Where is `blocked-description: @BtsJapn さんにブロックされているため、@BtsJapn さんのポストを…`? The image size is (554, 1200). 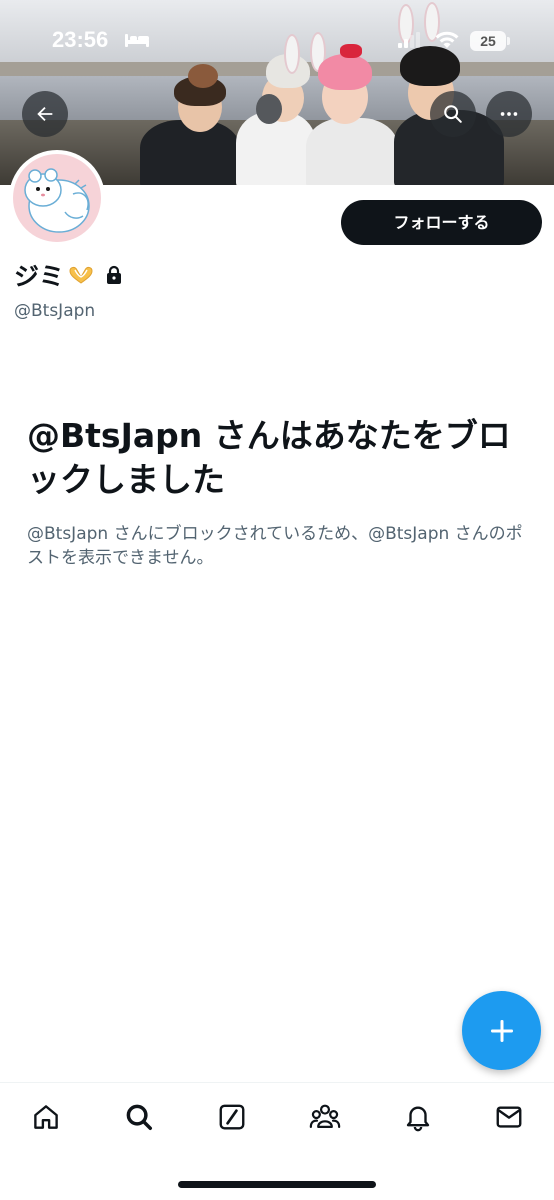 blocked-description: @BtsJapn さんにブロックされているため、@BtsJapn さんのポストを… is located at coordinates (275, 546).